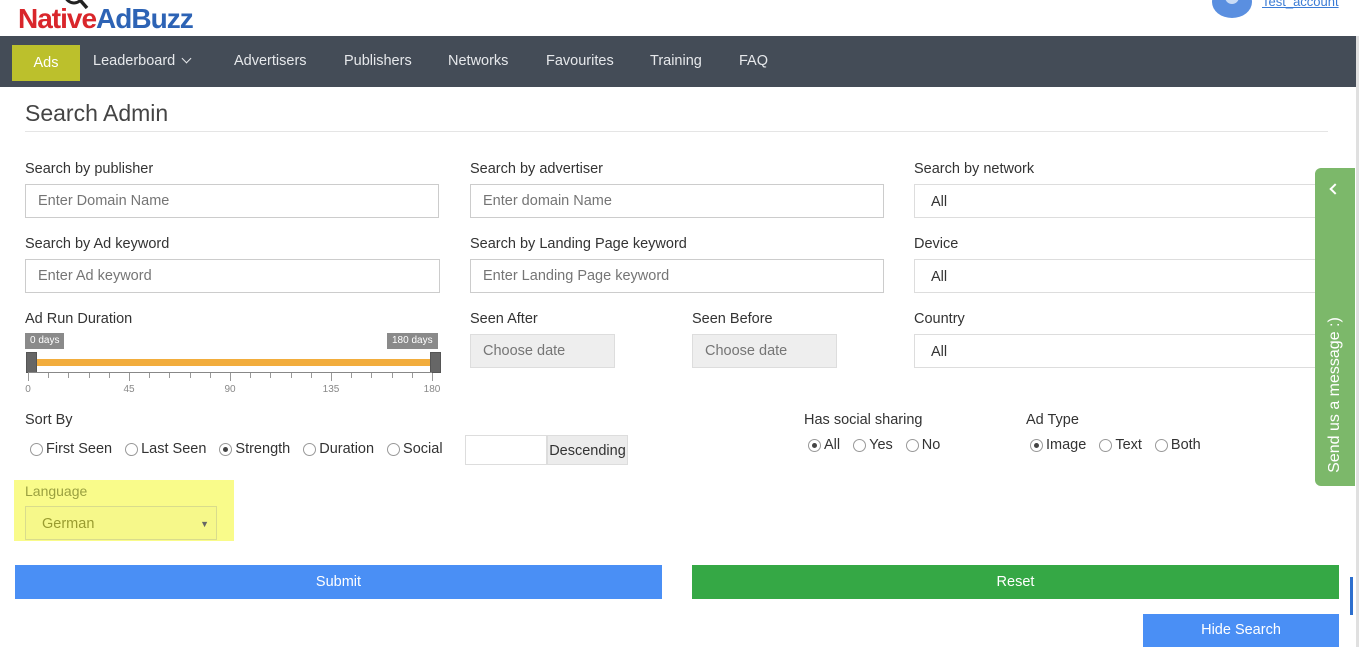 The width and height of the screenshot is (1359, 647). What do you see at coordinates (578, 244) in the screenshot?
I see `landing-keyword-label: Search by Landing Page keyword` at bounding box center [578, 244].